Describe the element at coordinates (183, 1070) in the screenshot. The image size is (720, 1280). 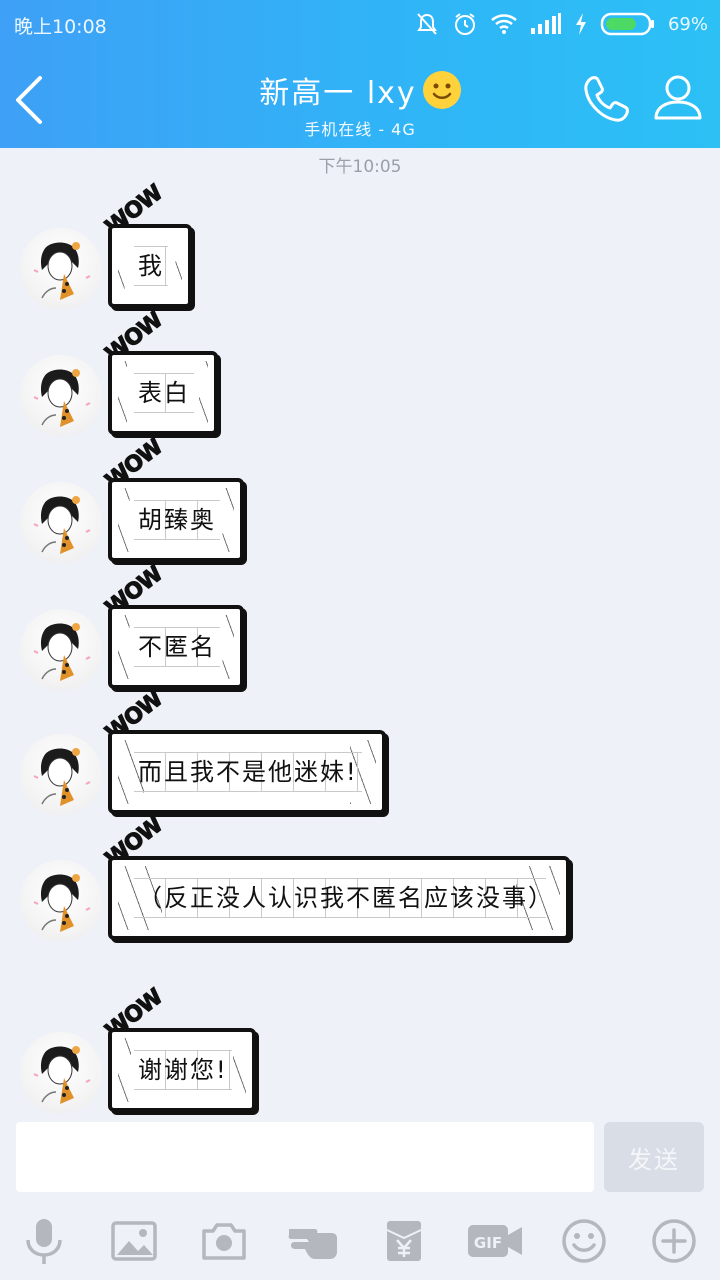
I see `message-text: 谢谢您!` at that location.